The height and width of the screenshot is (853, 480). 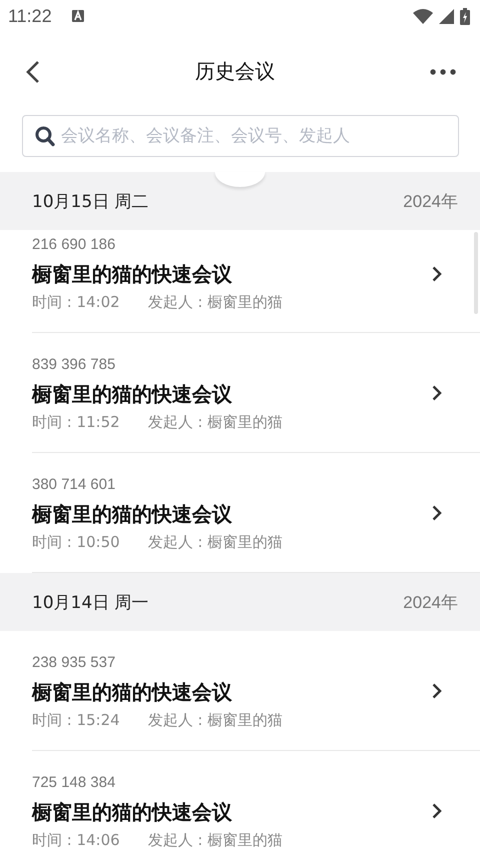 What do you see at coordinates (30, 16) in the screenshot?
I see `status-time: 11:22` at bounding box center [30, 16].